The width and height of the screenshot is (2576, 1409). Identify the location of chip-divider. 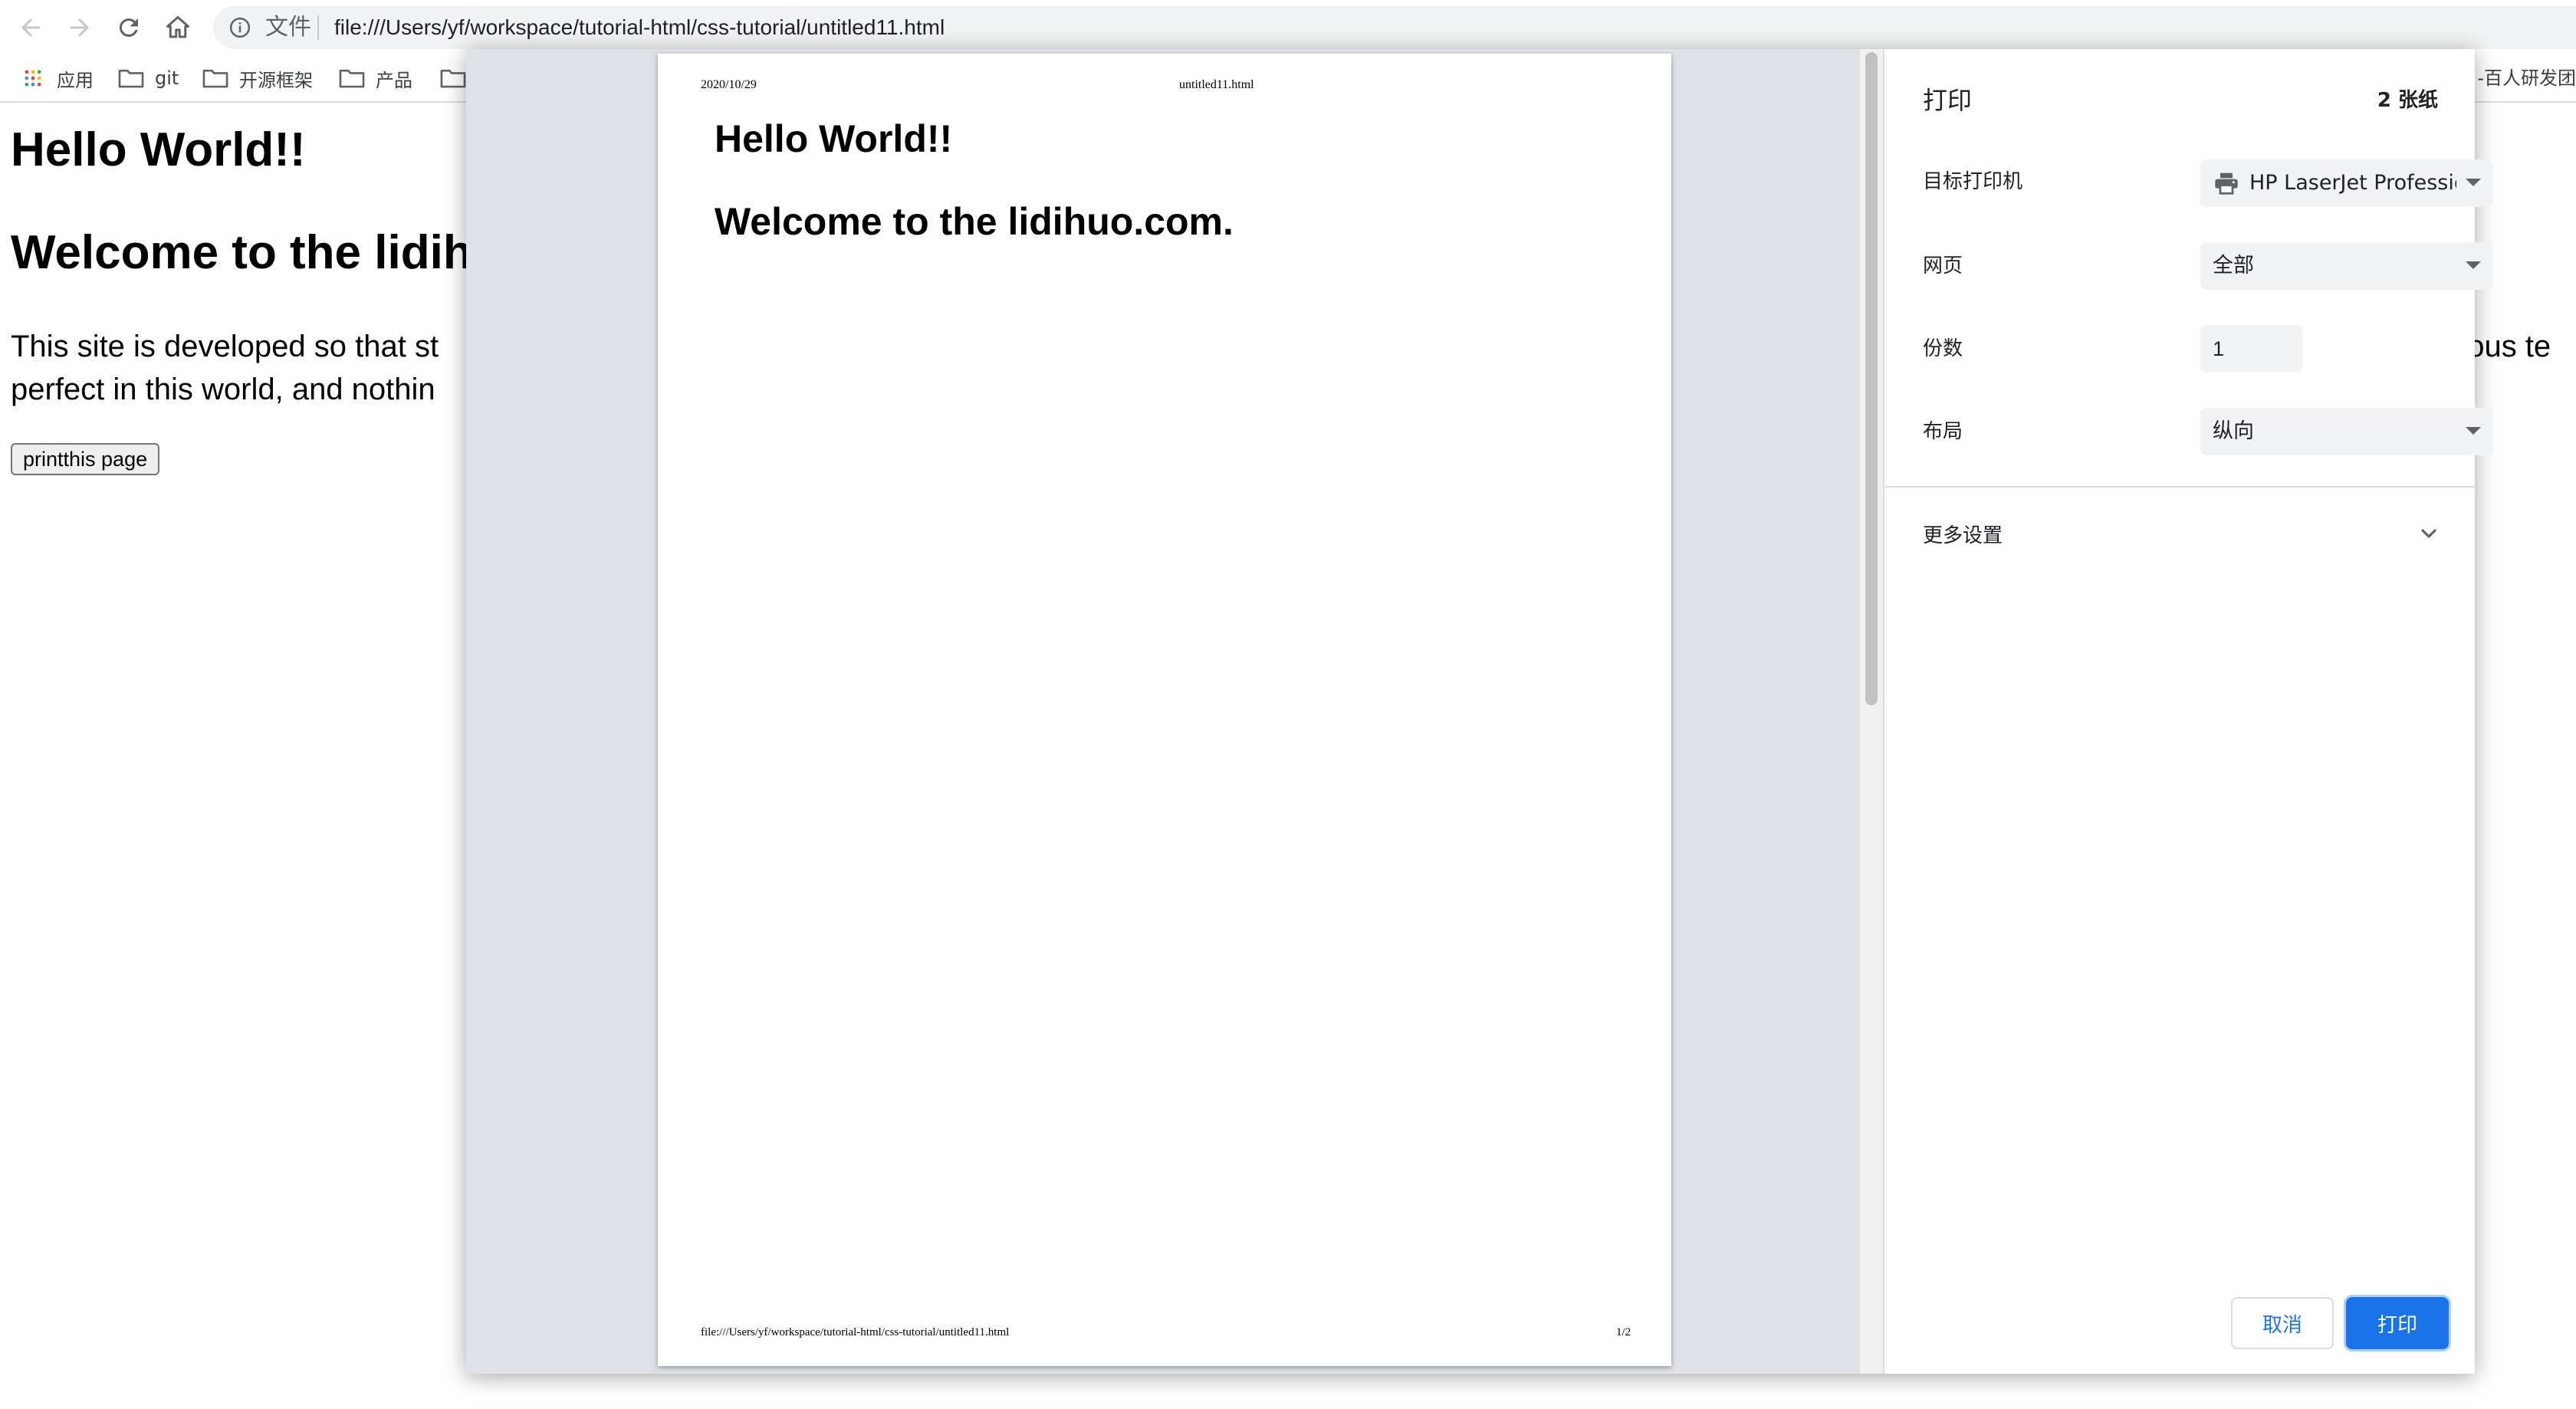
(318, 27).